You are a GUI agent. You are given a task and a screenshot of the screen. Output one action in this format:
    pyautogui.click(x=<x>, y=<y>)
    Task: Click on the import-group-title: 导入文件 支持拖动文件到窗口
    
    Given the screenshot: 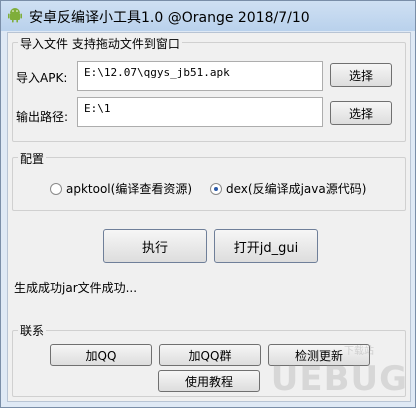 What is the action you would take?
    pyautogui.click(x=100, y=43)
    